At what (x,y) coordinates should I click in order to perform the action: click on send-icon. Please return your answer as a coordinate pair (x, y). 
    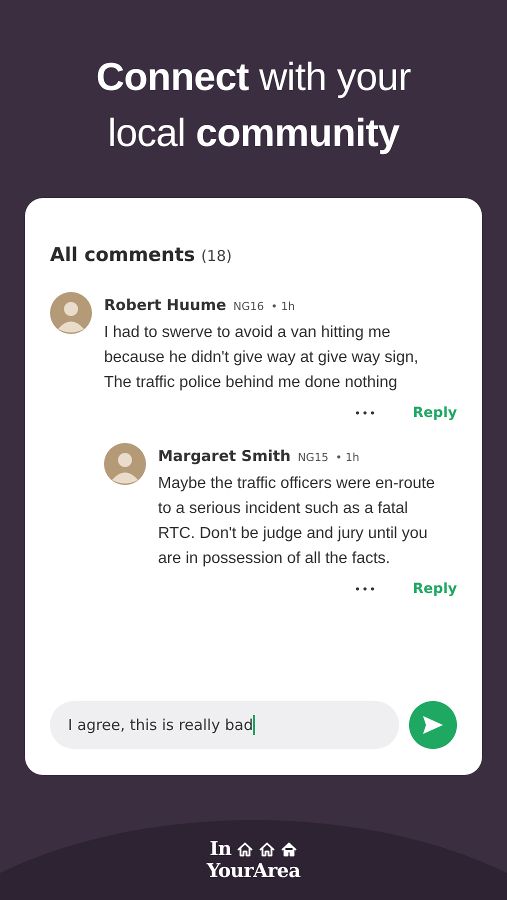
    Looking at the image, I should click on (433, 725).